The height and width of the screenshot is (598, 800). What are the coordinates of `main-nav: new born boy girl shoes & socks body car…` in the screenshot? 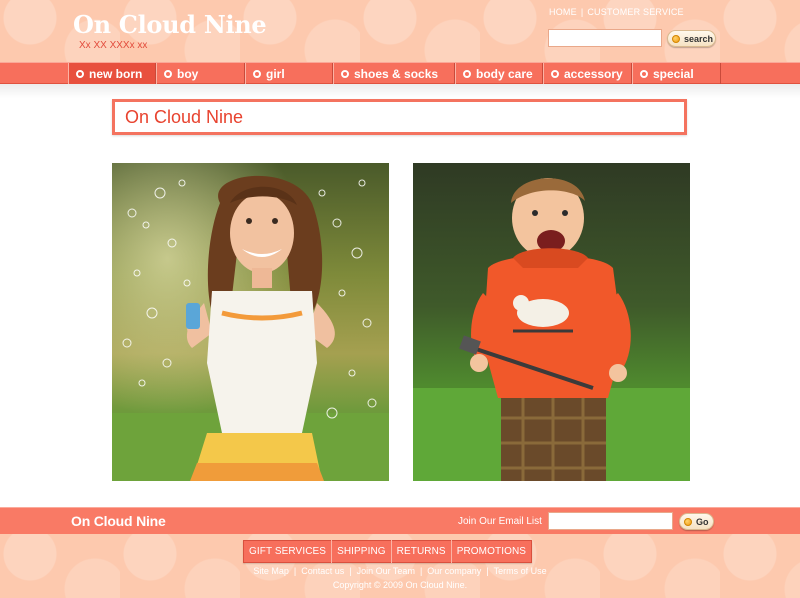 It's located at (400, 73).